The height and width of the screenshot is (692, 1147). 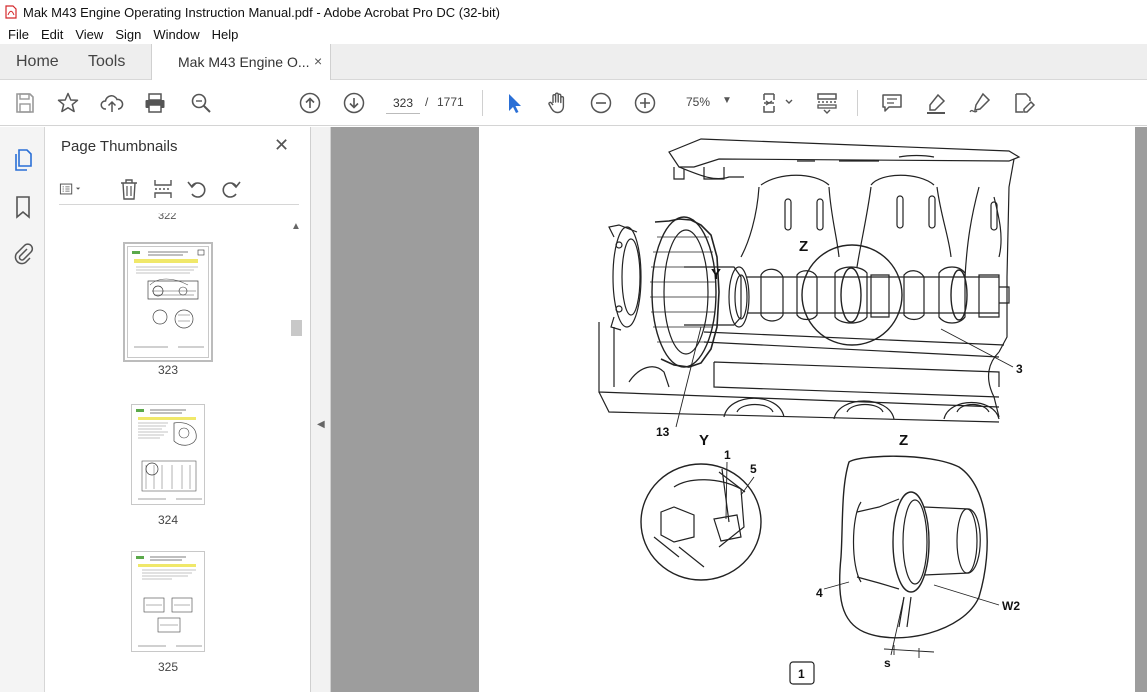 What do you see at coordinates (201, 103) in the screenshot?
I see `find-icon` at bounding box center [201, 103].